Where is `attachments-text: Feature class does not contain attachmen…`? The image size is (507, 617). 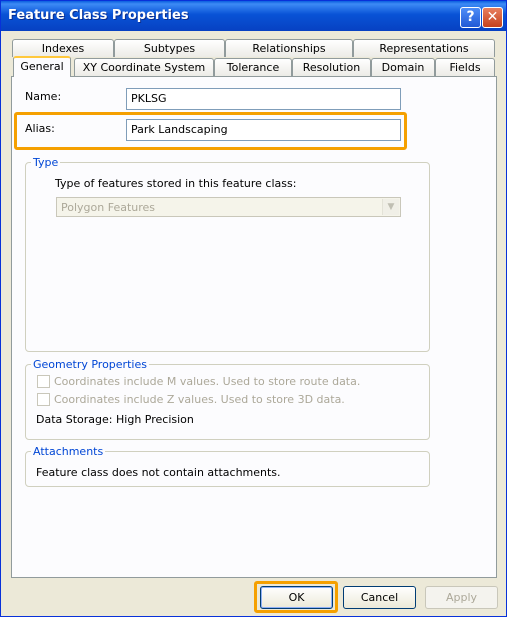
attachments-text: Feature class does not contain attachmen… is located at coordinates (158, 472).